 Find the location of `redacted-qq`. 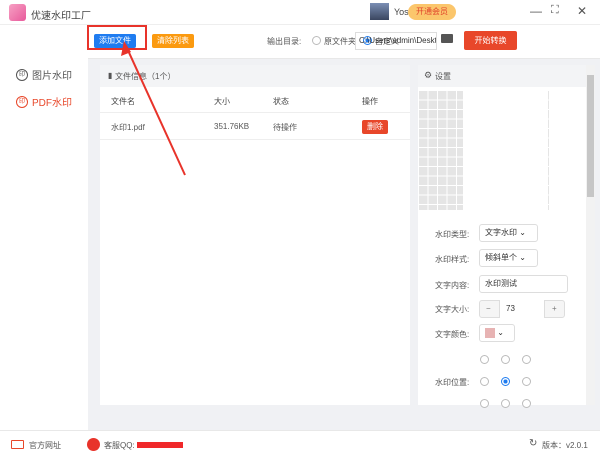

redacted-qq is located at coordinates (160, 445).